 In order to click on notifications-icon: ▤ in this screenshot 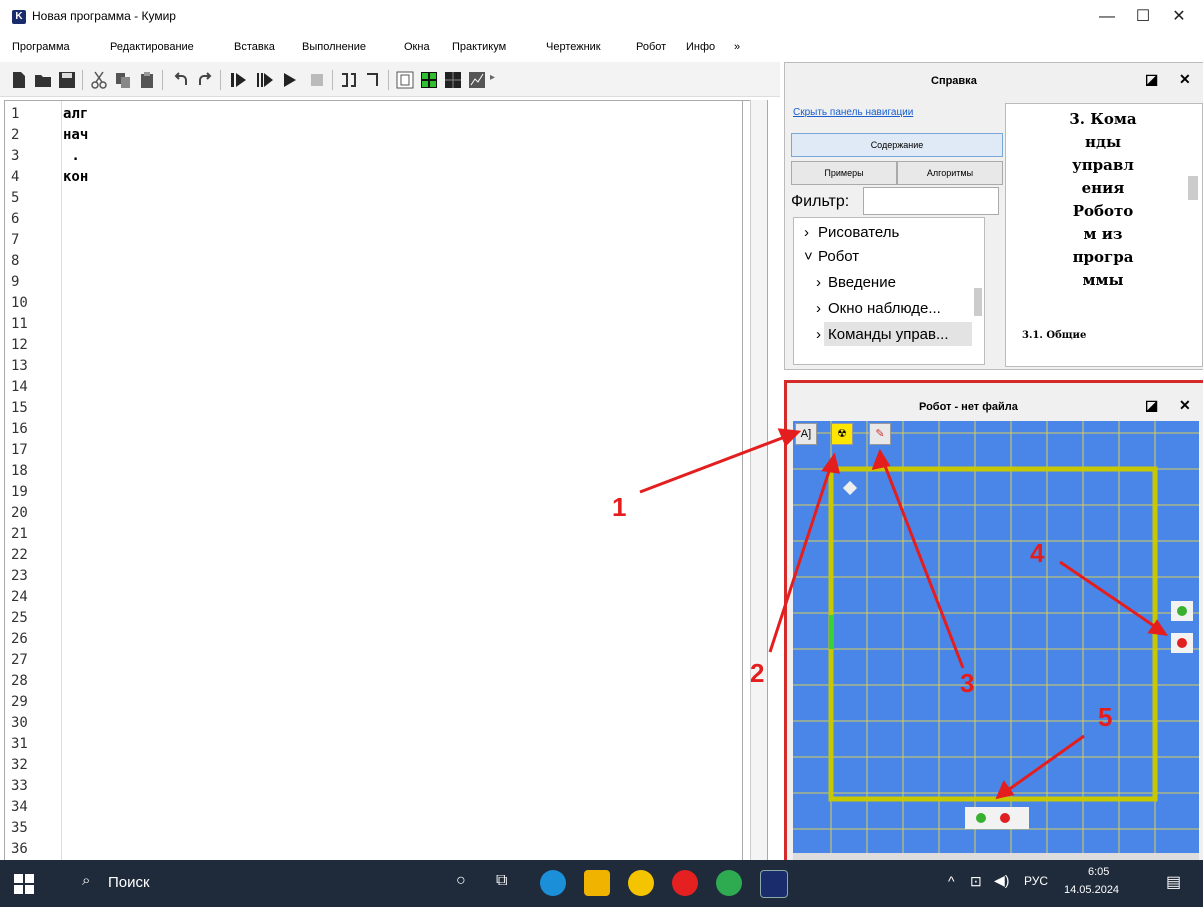, I will do `click(1173, 882)`.